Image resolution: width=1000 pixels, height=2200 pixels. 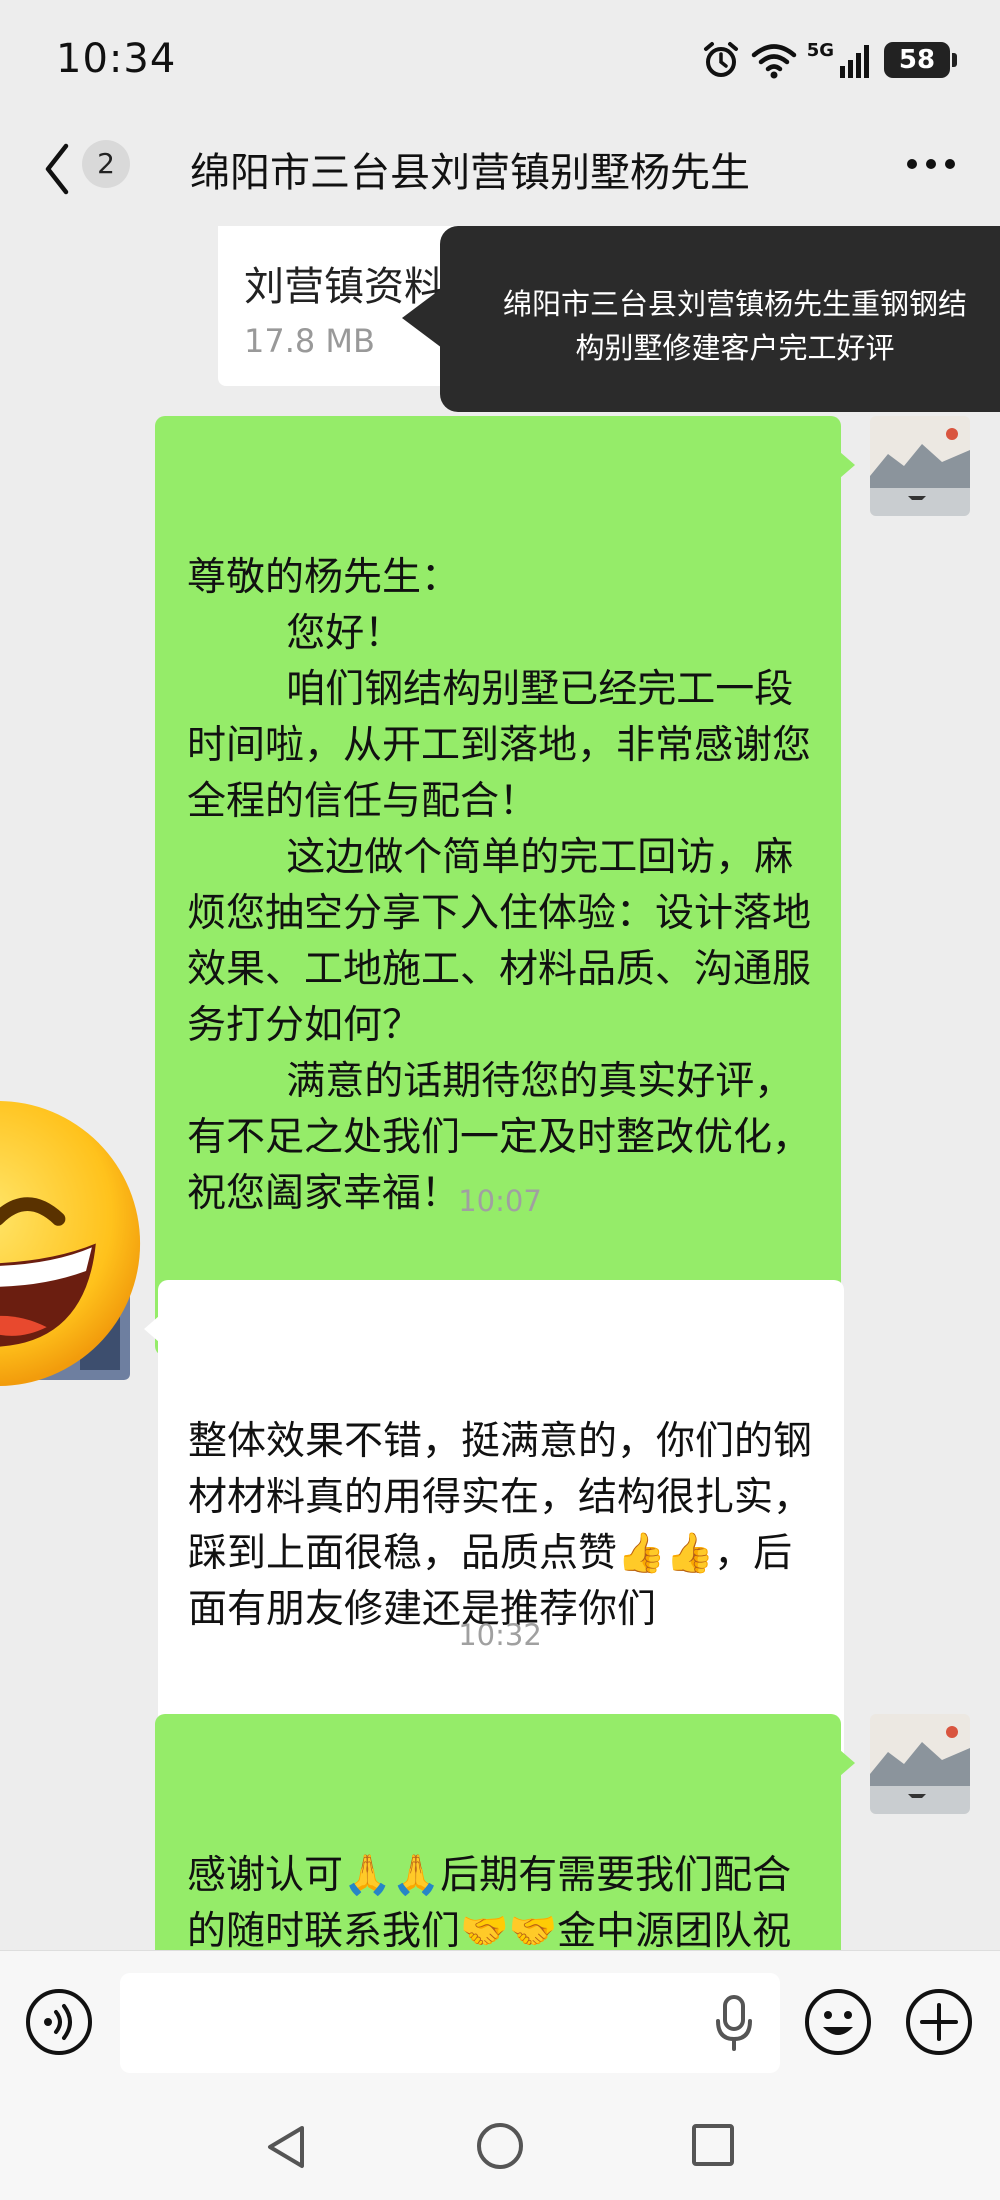 What do you see at coordinates (939, 2022) in the screenshot?
I see `plus-icon` at bounding box center [939, 2022].